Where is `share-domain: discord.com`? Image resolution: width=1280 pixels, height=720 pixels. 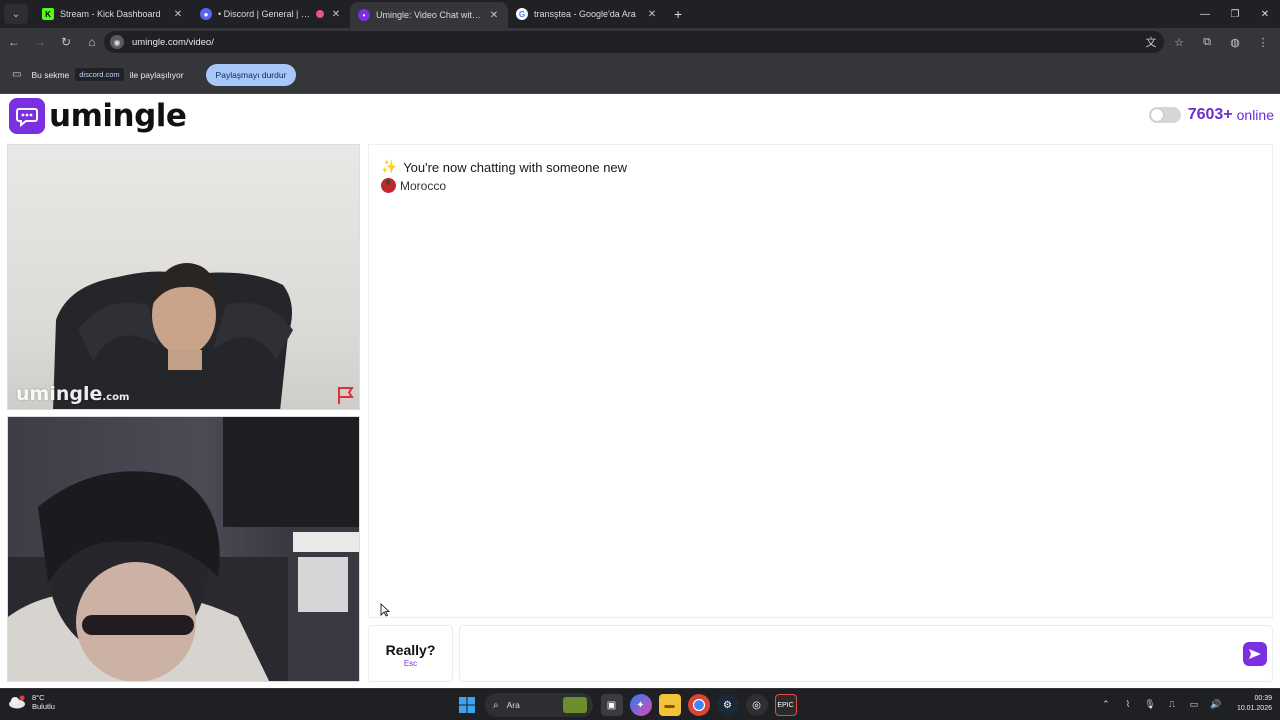
share-domain: discord.com is located at coordinates (99, 74).